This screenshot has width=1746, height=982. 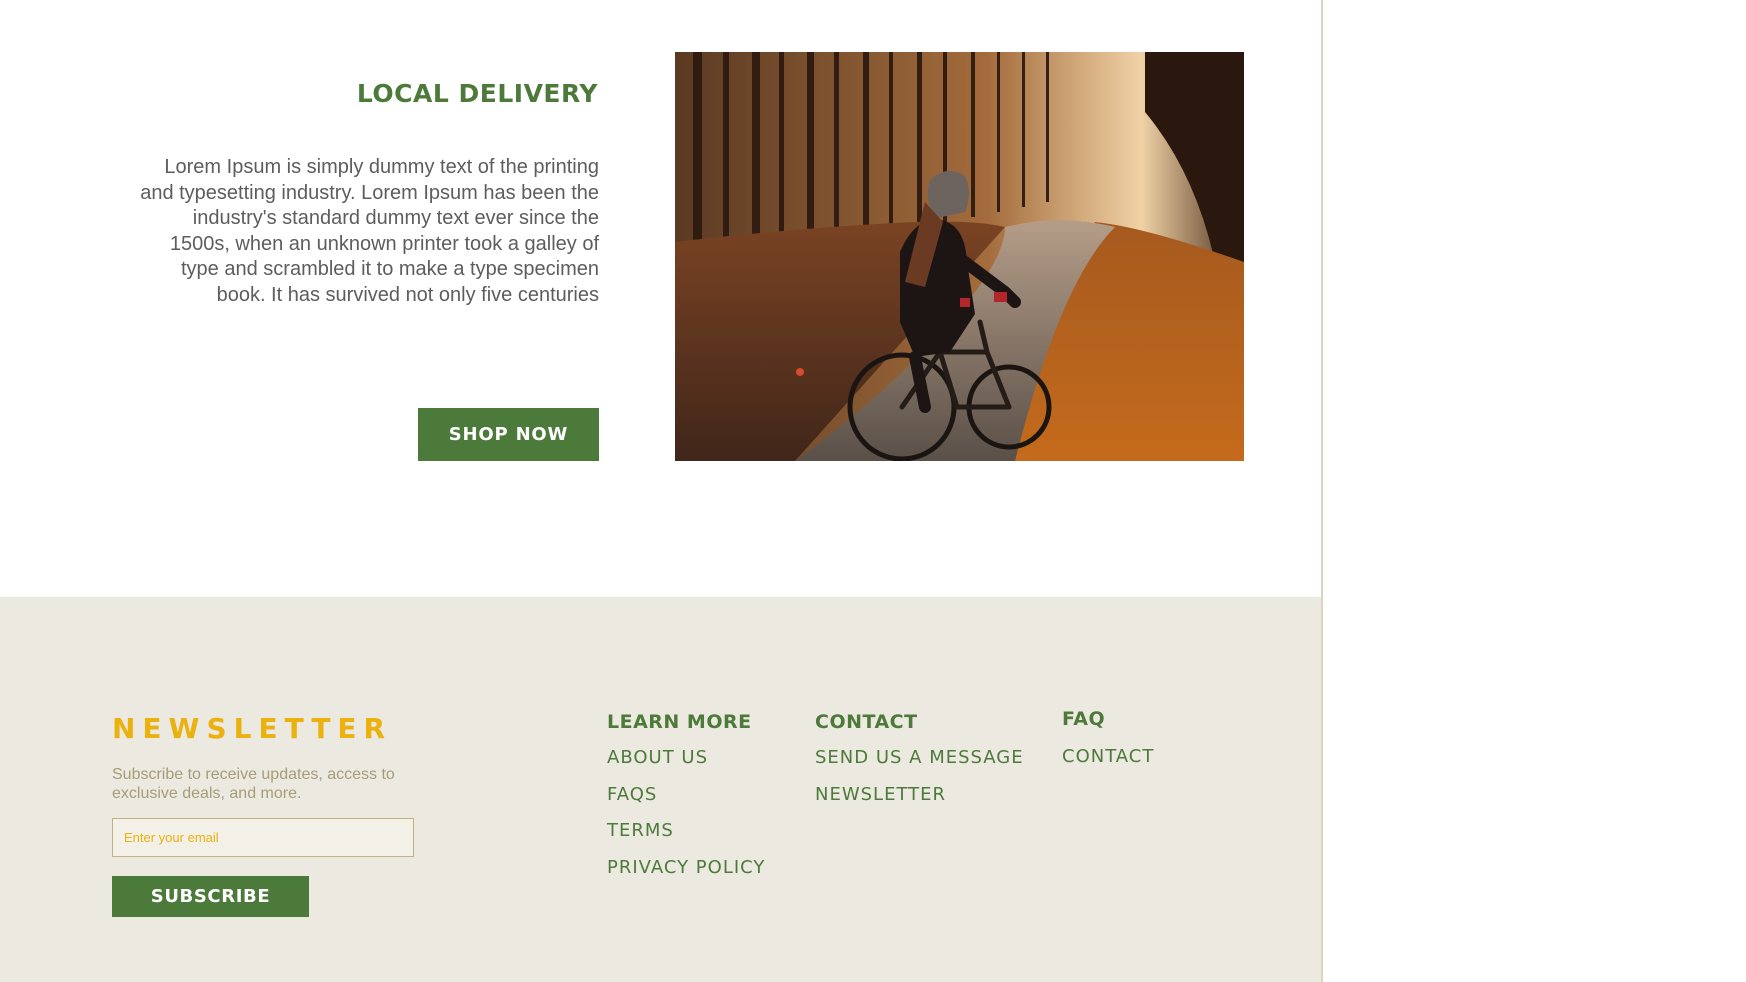 I want to click on newsletter-link: NEWSLETTER, so click(x=880, y=794).